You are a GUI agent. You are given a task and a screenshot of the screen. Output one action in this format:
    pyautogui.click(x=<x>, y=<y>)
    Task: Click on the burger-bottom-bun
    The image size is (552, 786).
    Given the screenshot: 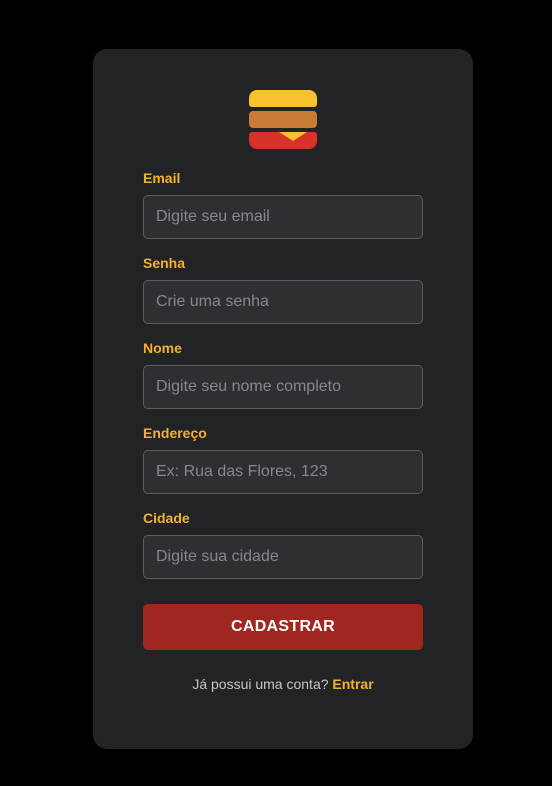 What is the action you would take?
    pyautogui.click(x=283, y=140)
    